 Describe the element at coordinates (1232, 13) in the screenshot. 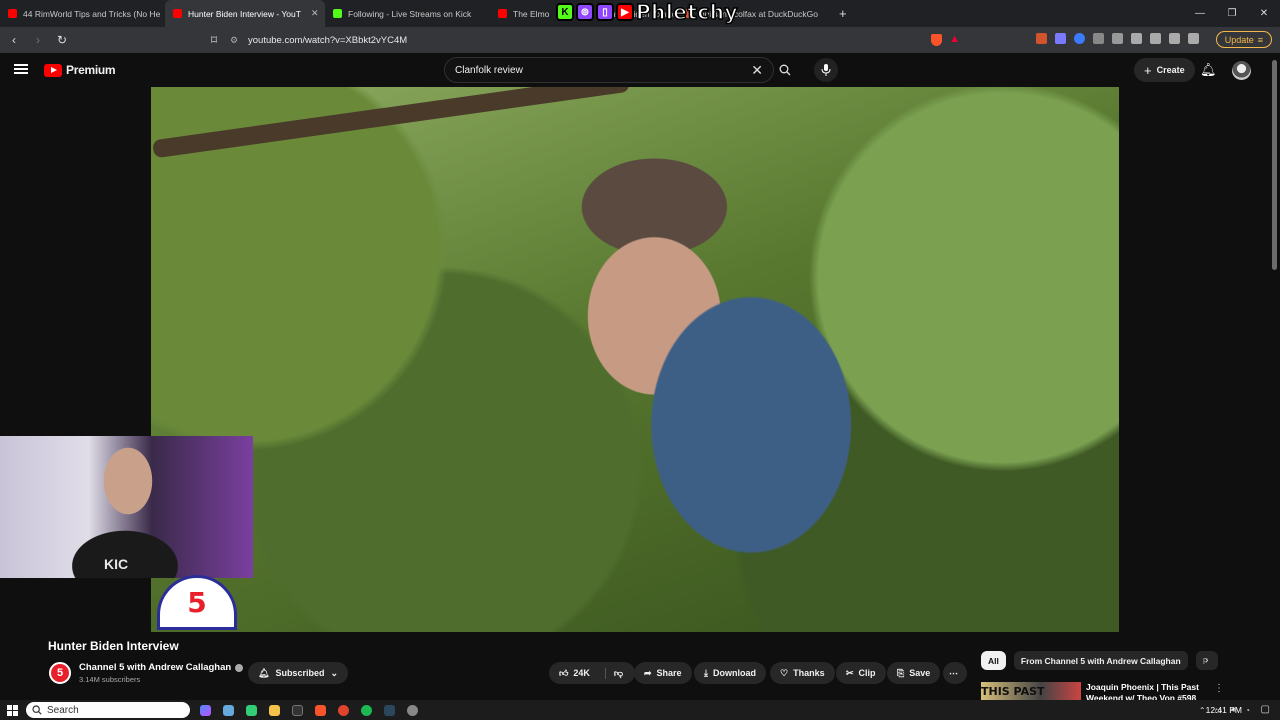

I see `restore-icon: ❐` at that location.